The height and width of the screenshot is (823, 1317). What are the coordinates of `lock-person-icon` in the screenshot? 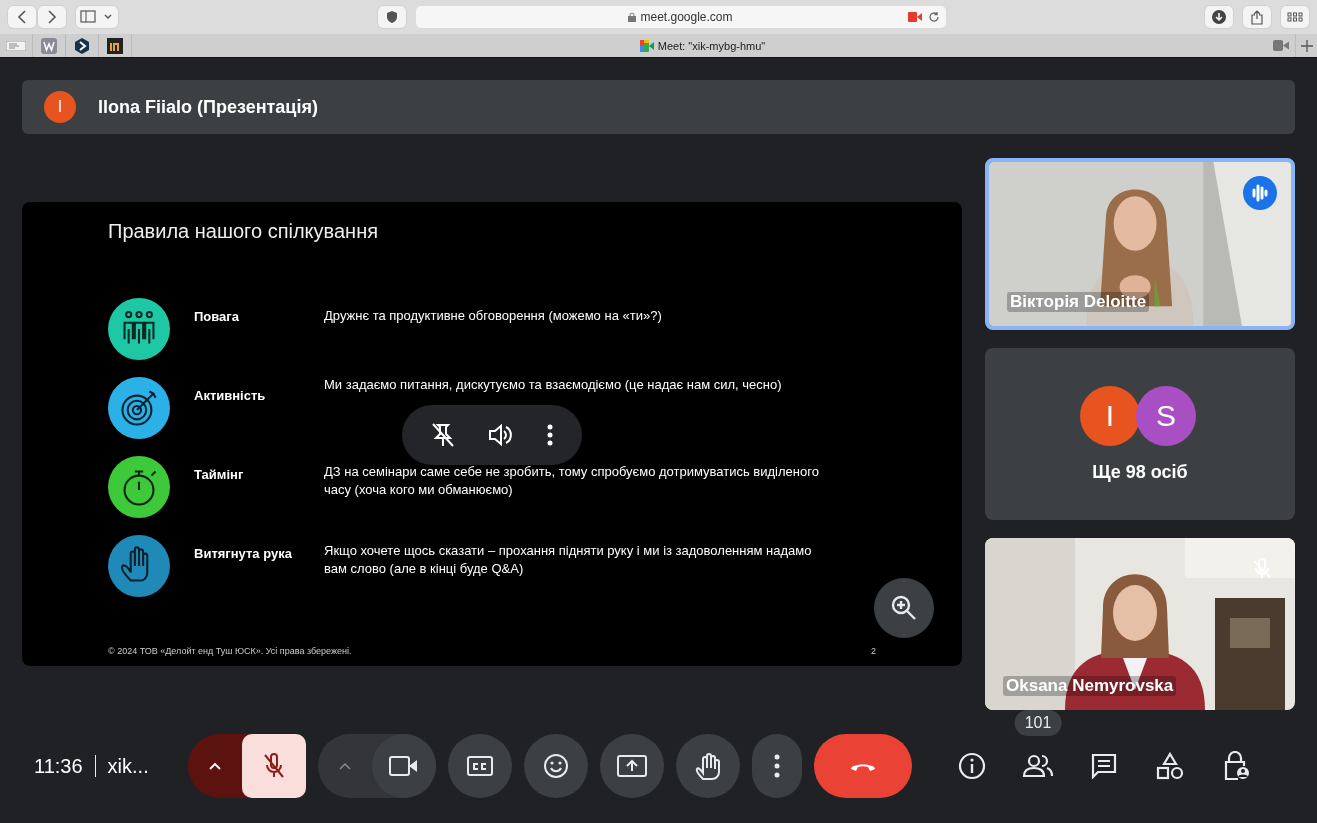 It's located at (1236, 766).